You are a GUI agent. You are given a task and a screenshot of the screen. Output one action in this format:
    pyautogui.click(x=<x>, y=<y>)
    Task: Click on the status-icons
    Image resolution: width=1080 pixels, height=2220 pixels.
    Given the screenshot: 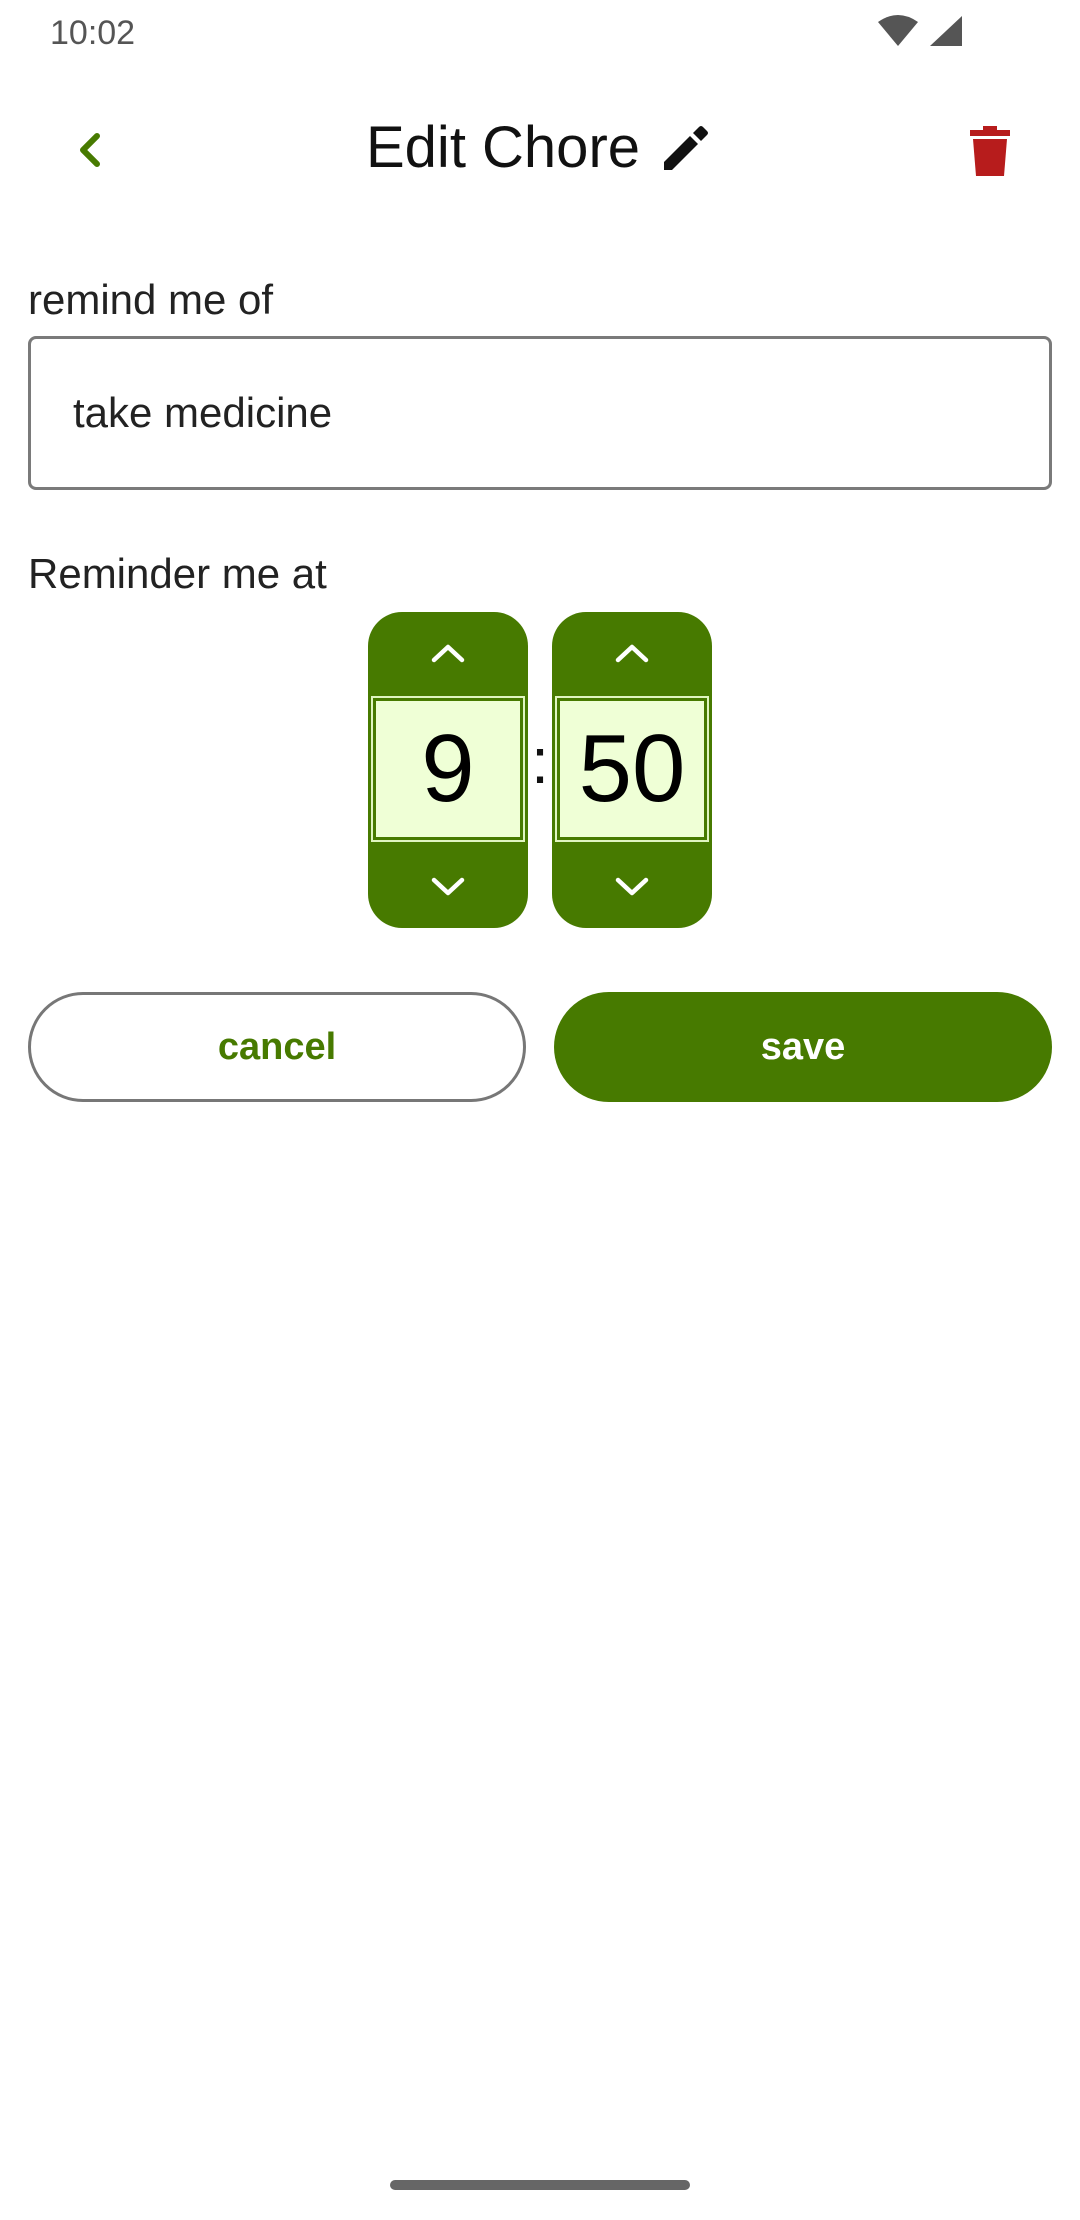 What is the action you would take?
    pyautogui.click(x=920, y=31)
    